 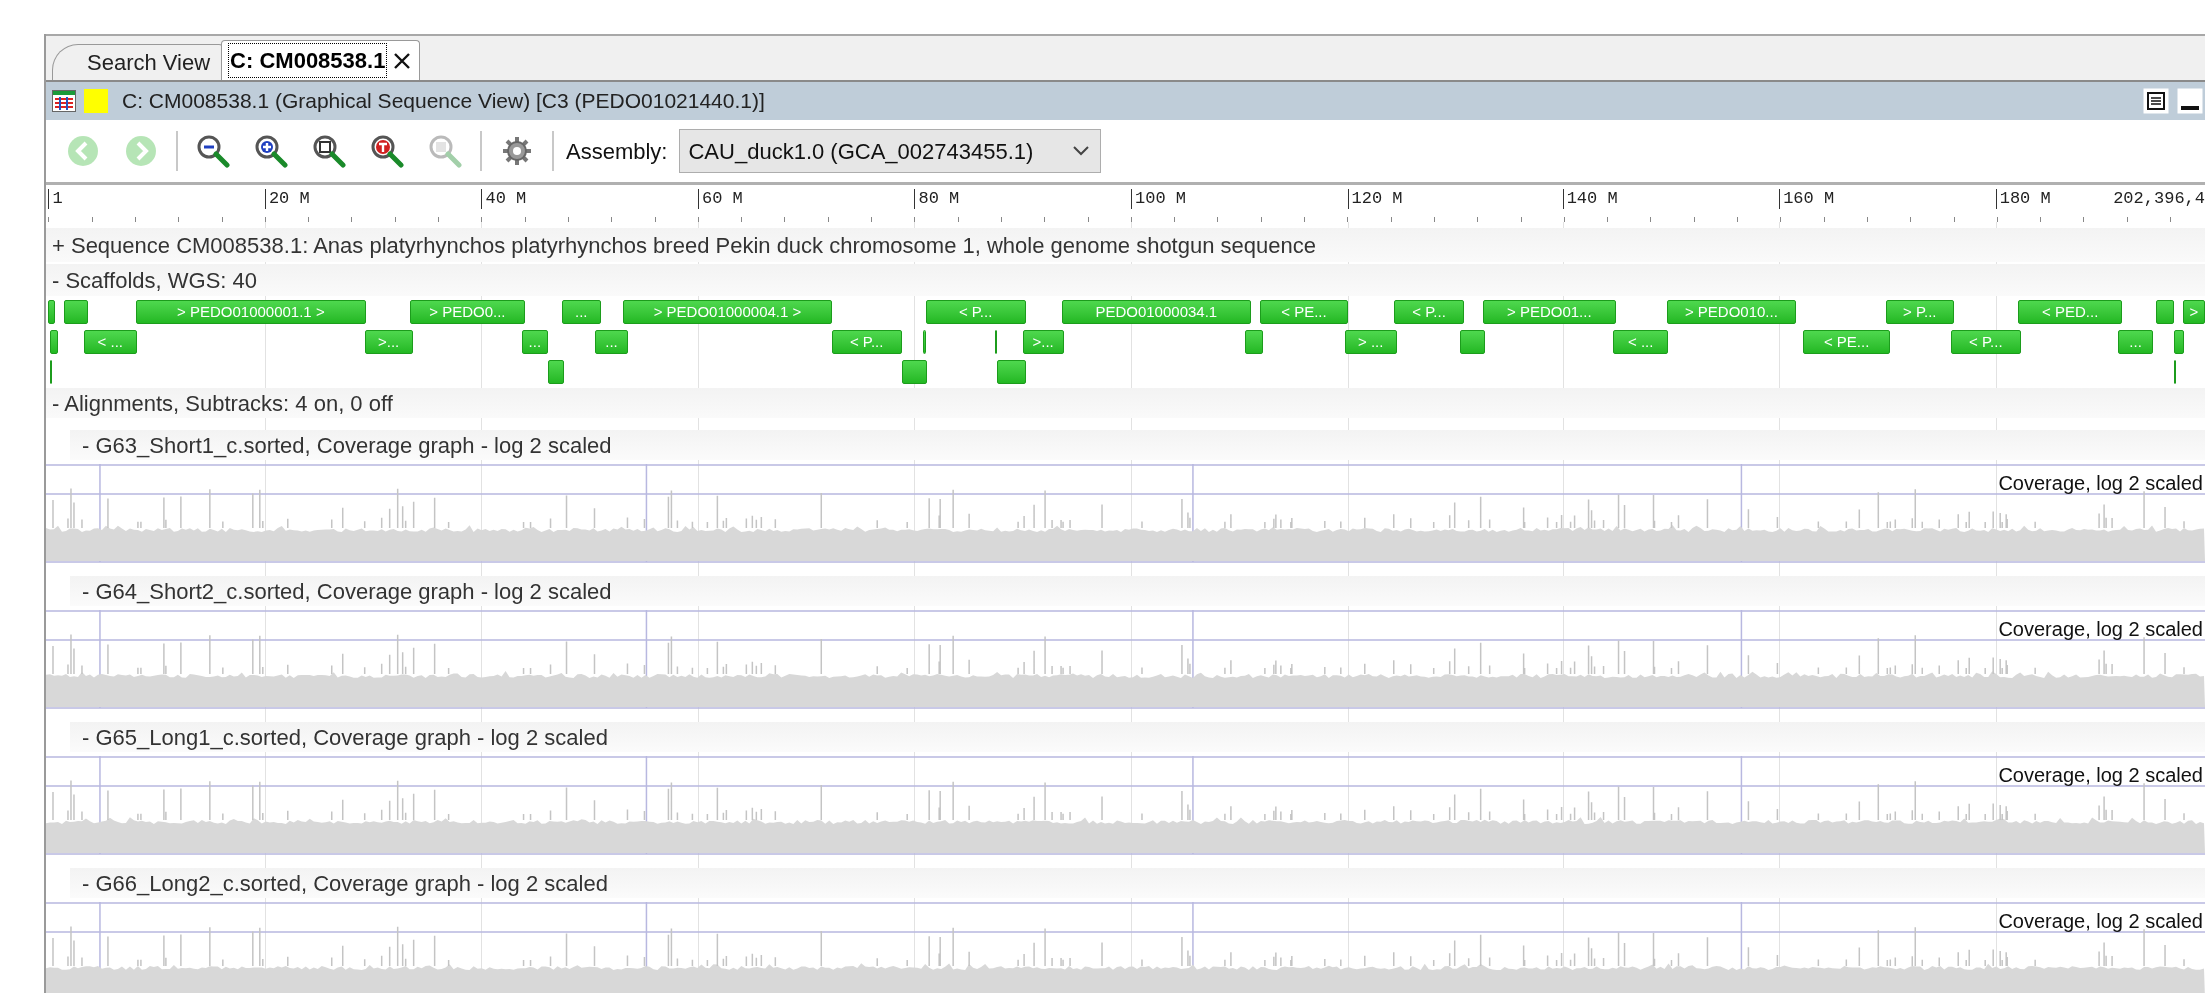 I want to click on grid-icon, so click(x=64, y=101).